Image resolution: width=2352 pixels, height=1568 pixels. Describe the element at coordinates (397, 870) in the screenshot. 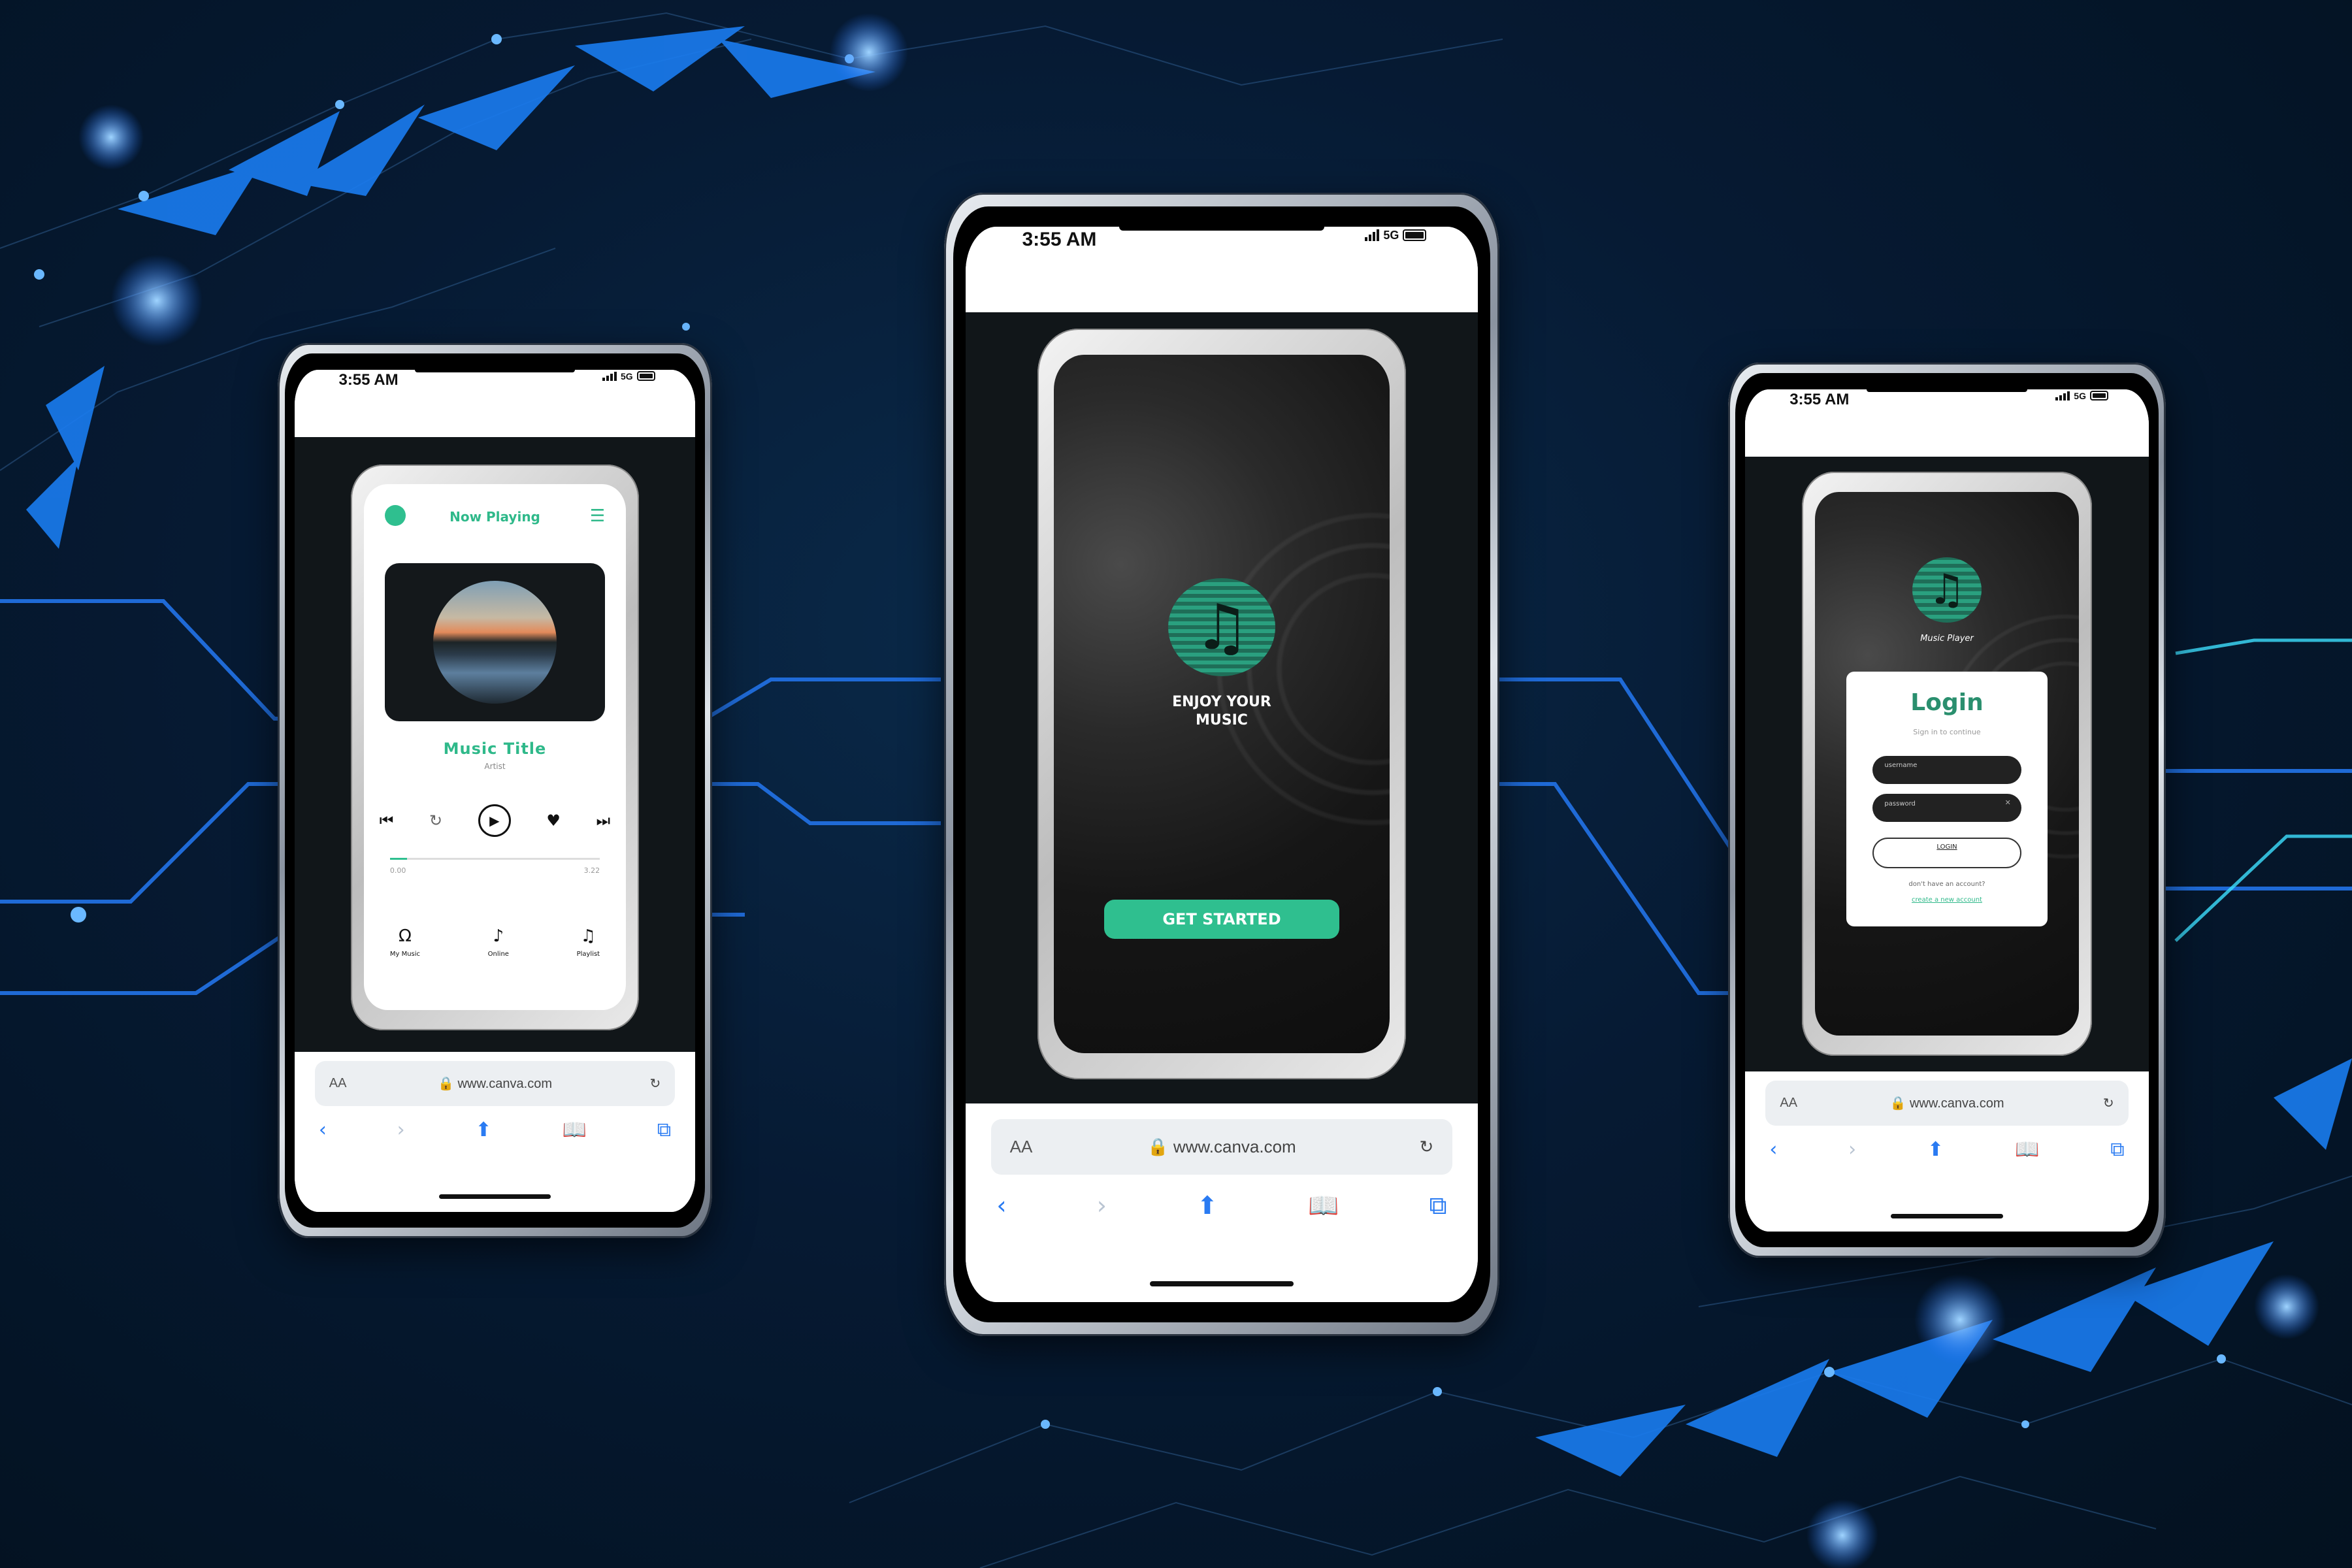

I see `progress-current: 0.00` at that location.